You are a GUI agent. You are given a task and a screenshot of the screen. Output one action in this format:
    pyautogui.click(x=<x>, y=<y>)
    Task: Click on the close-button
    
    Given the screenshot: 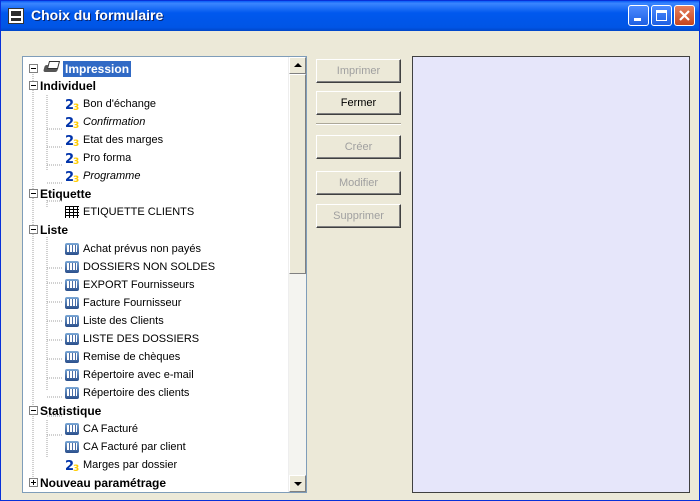 What is the action you would take?
    pyautogui.click(x=684, y=15)
    